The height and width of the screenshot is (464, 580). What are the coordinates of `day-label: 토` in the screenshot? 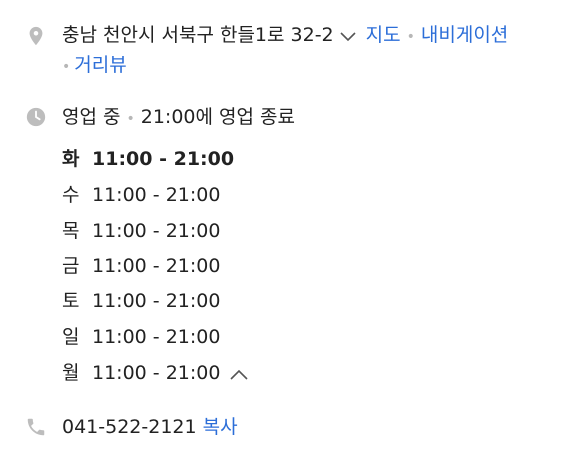 It's located at (71, 301).